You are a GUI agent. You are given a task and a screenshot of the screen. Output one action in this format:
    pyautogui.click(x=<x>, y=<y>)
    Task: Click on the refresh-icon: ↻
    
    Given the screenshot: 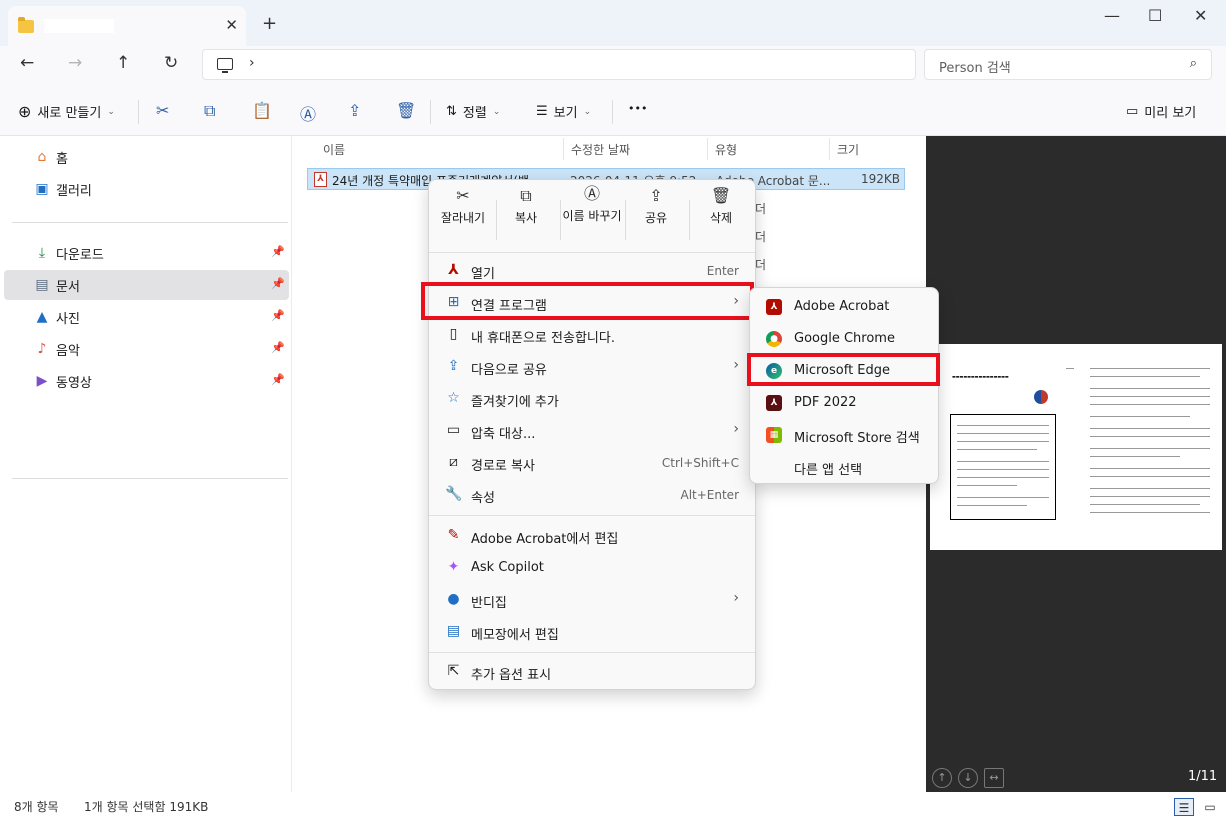 What is the action you would take?
    pyautogui.click(x=171, y=63)
    